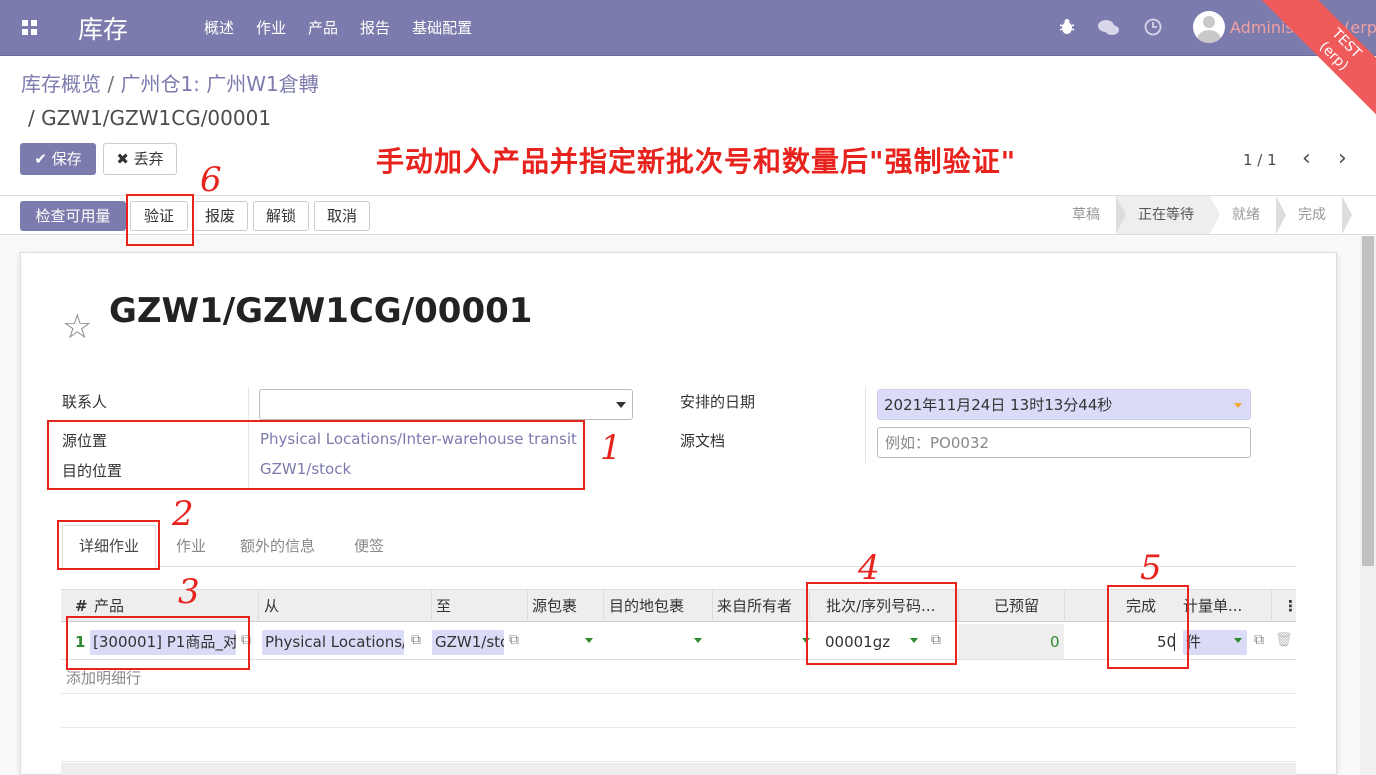 Image resolution: width=1376 pixels, height=775 pixels. I want to click on scheduled-date-label: 安排的日期, so click(718, 402).